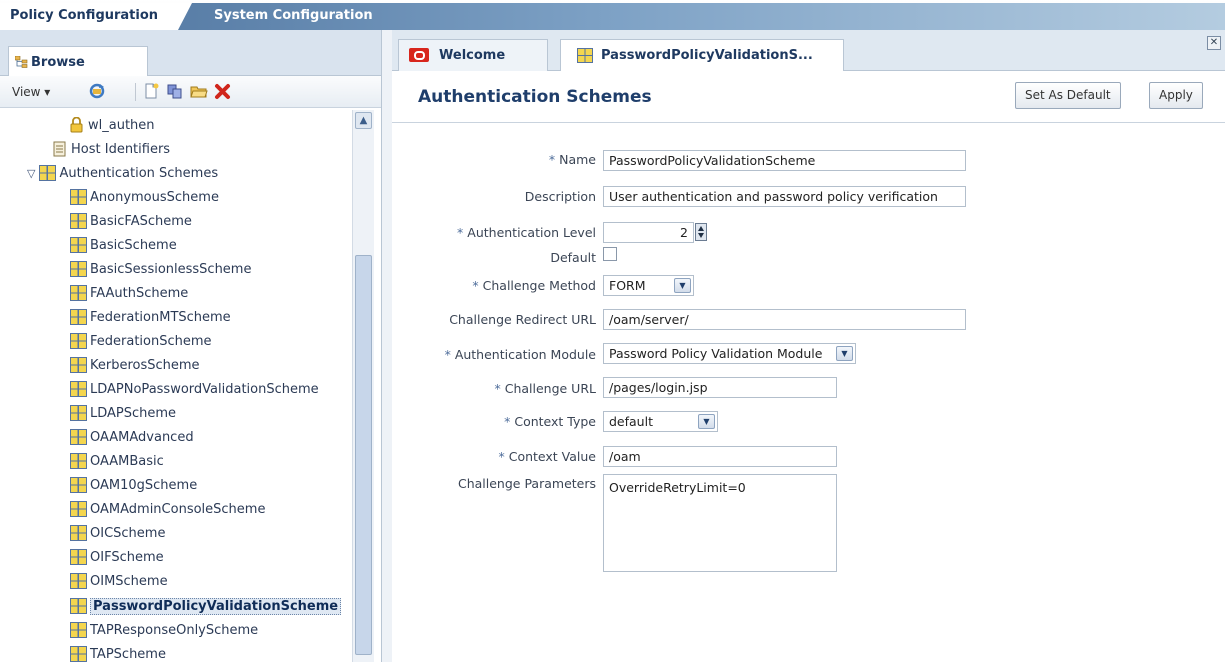 This screenshot has height=662, width=1225. I want to click on tree-item-scheme: OAAMBasic, so click(117, 462).